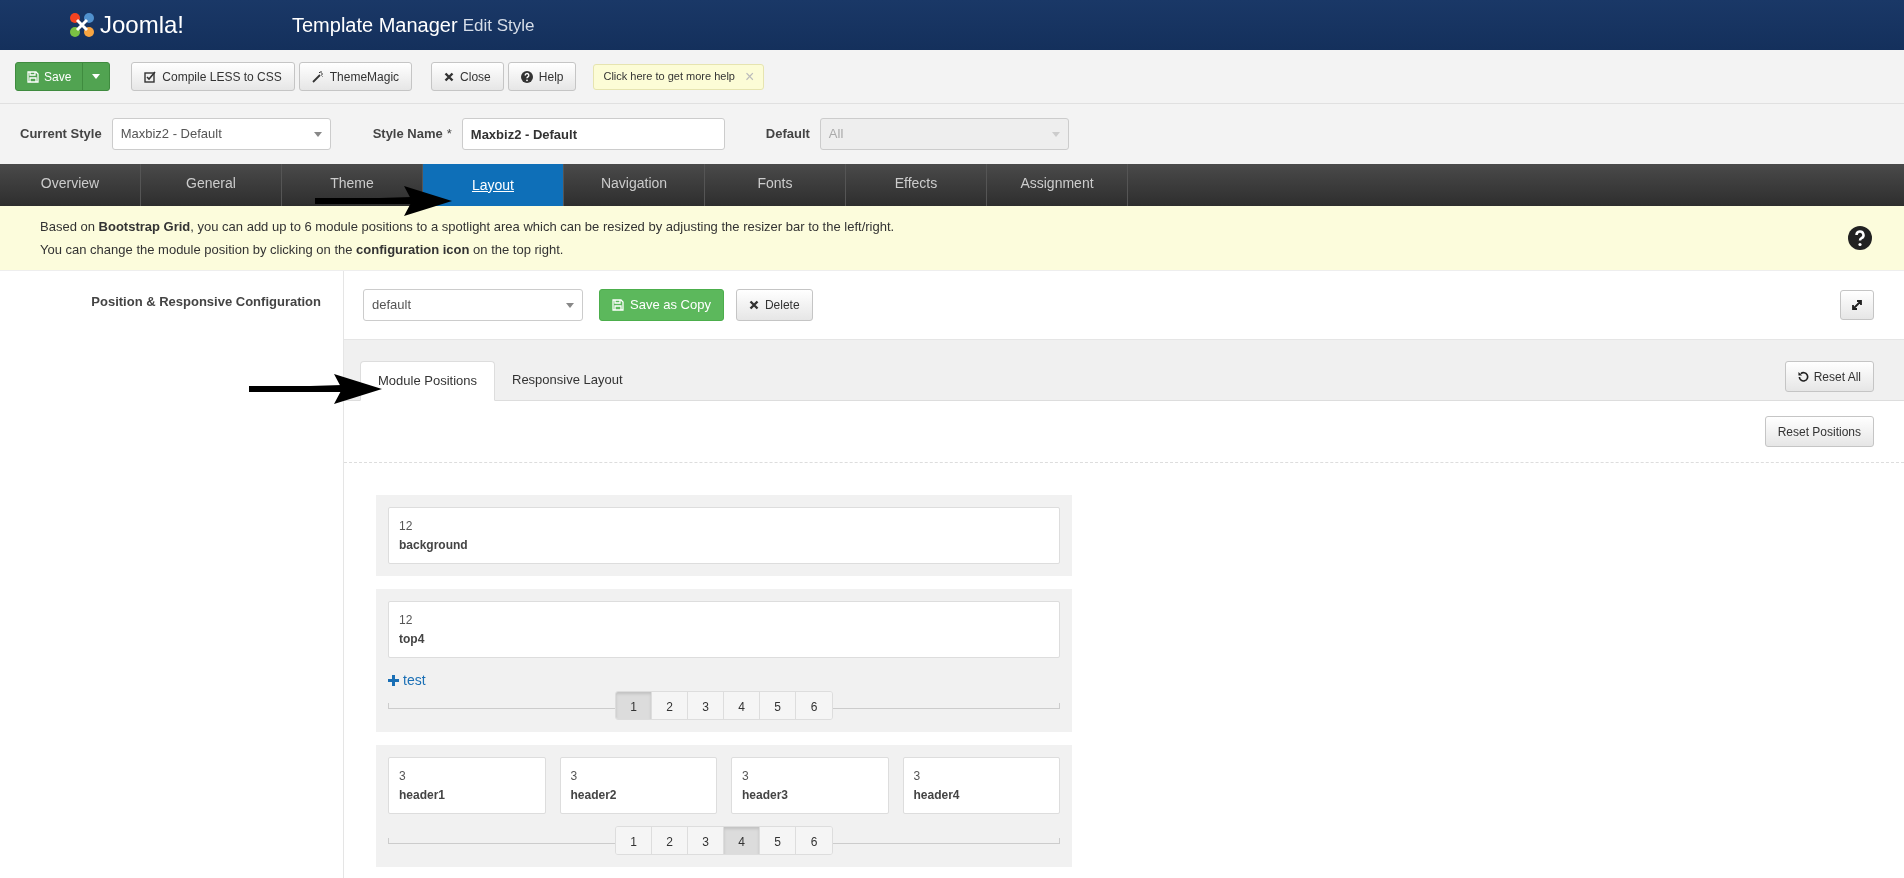 The height and width of the screenshot is (878, 1904). Describe the element at coordinates (422, 795) in the screenshot. I see `position-name: header1` at that location.